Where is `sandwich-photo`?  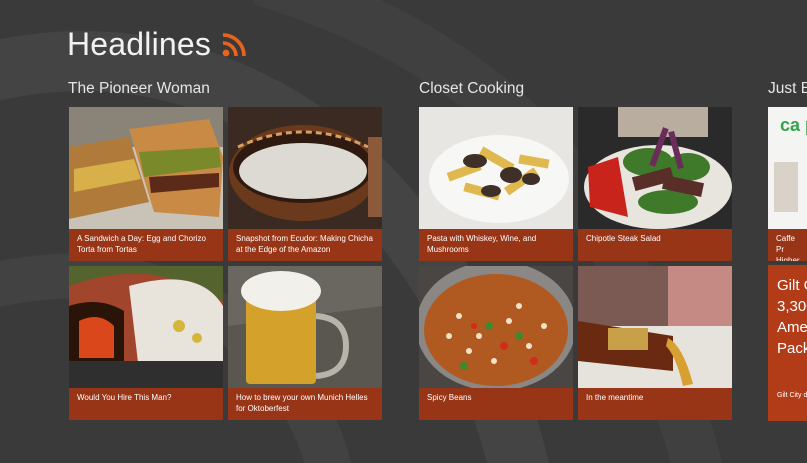 sandwich-photo is located at coordinates (146, 168).